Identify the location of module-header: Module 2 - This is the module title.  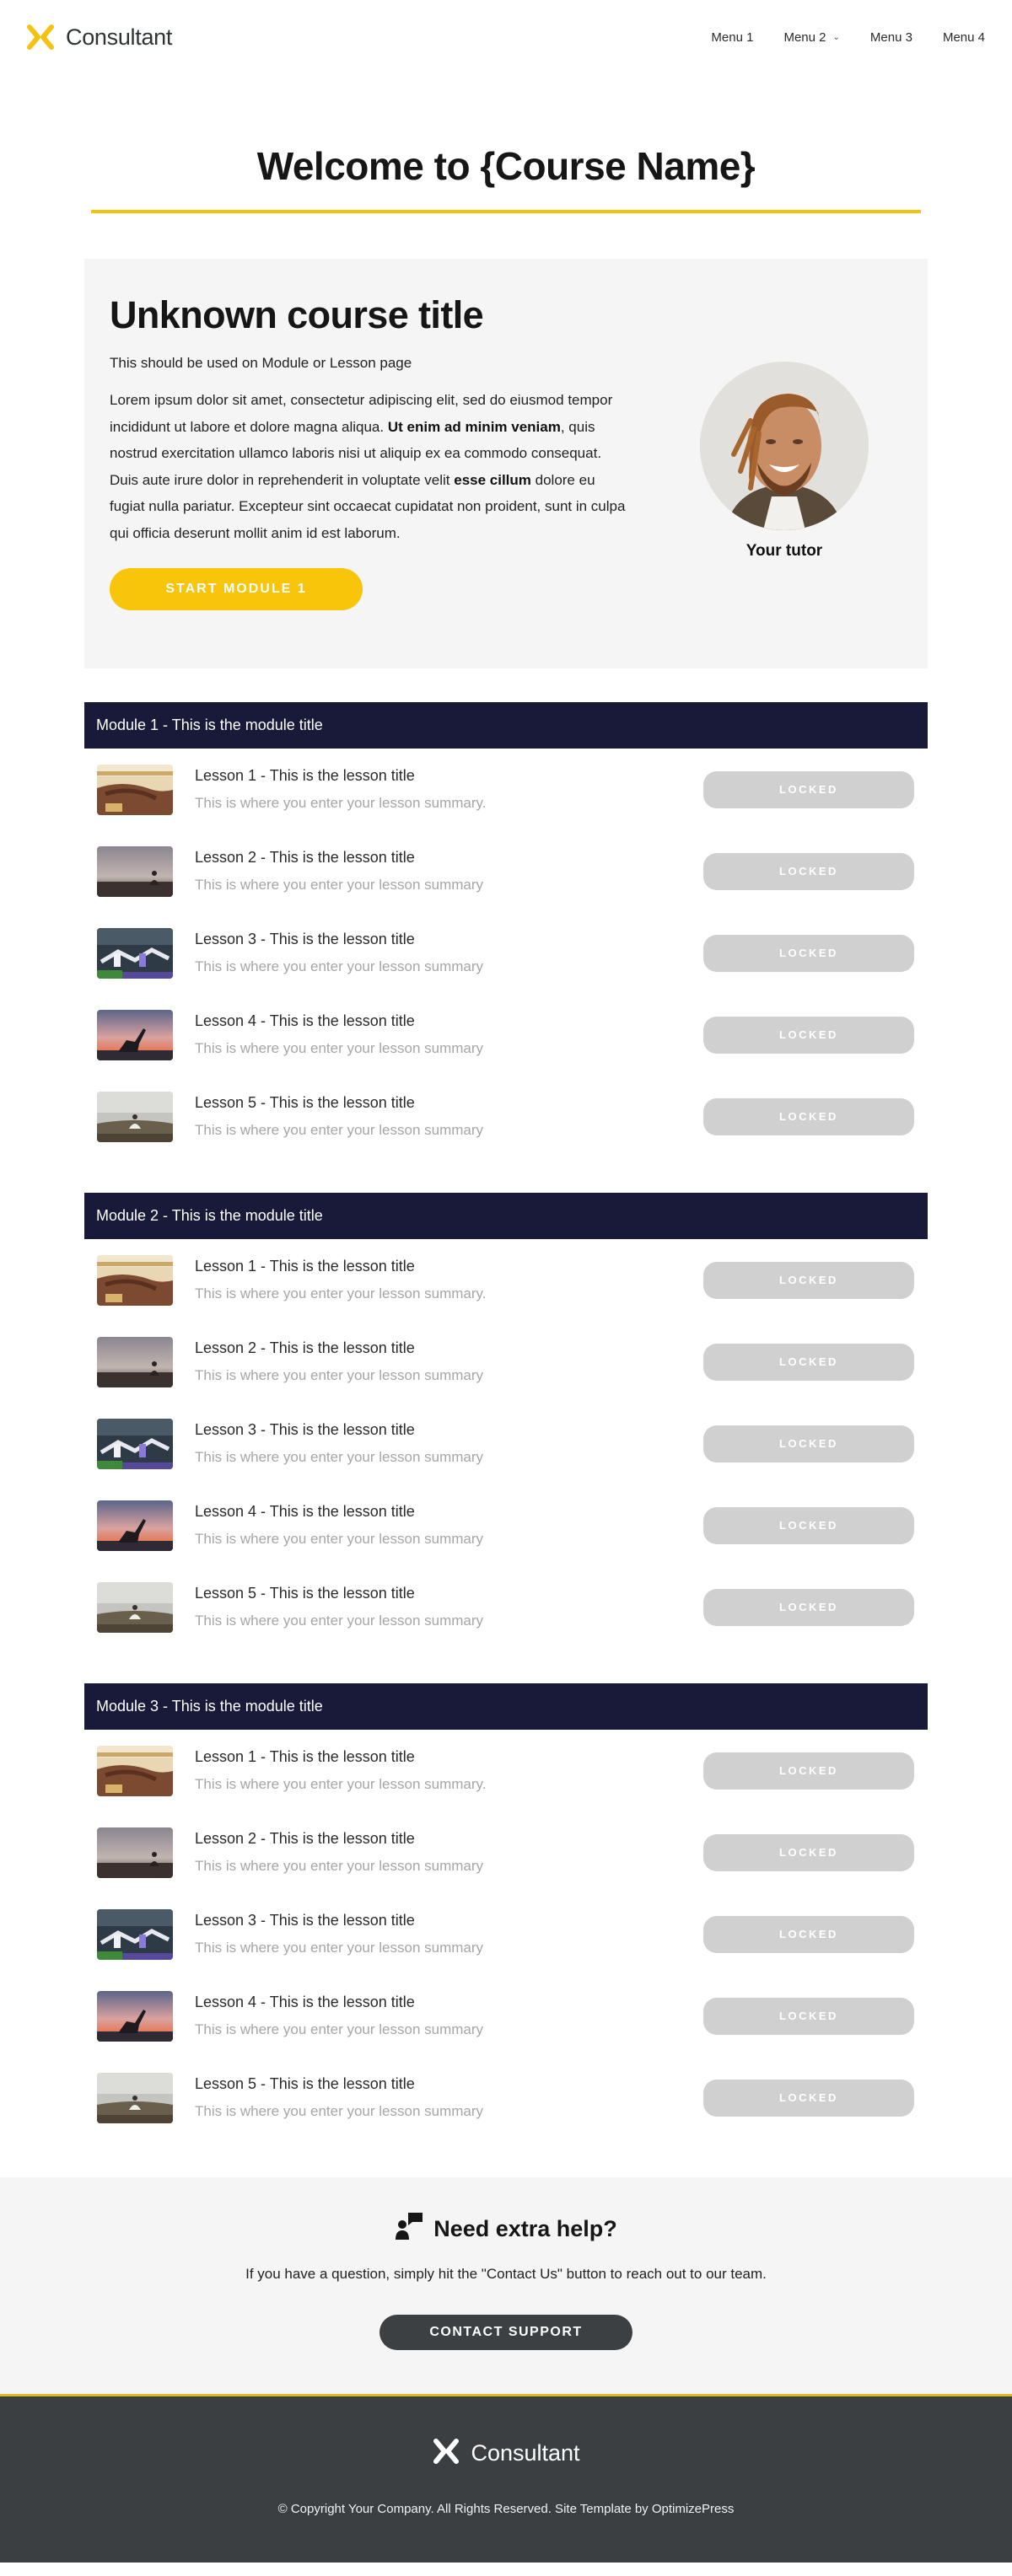
(506, 1216).